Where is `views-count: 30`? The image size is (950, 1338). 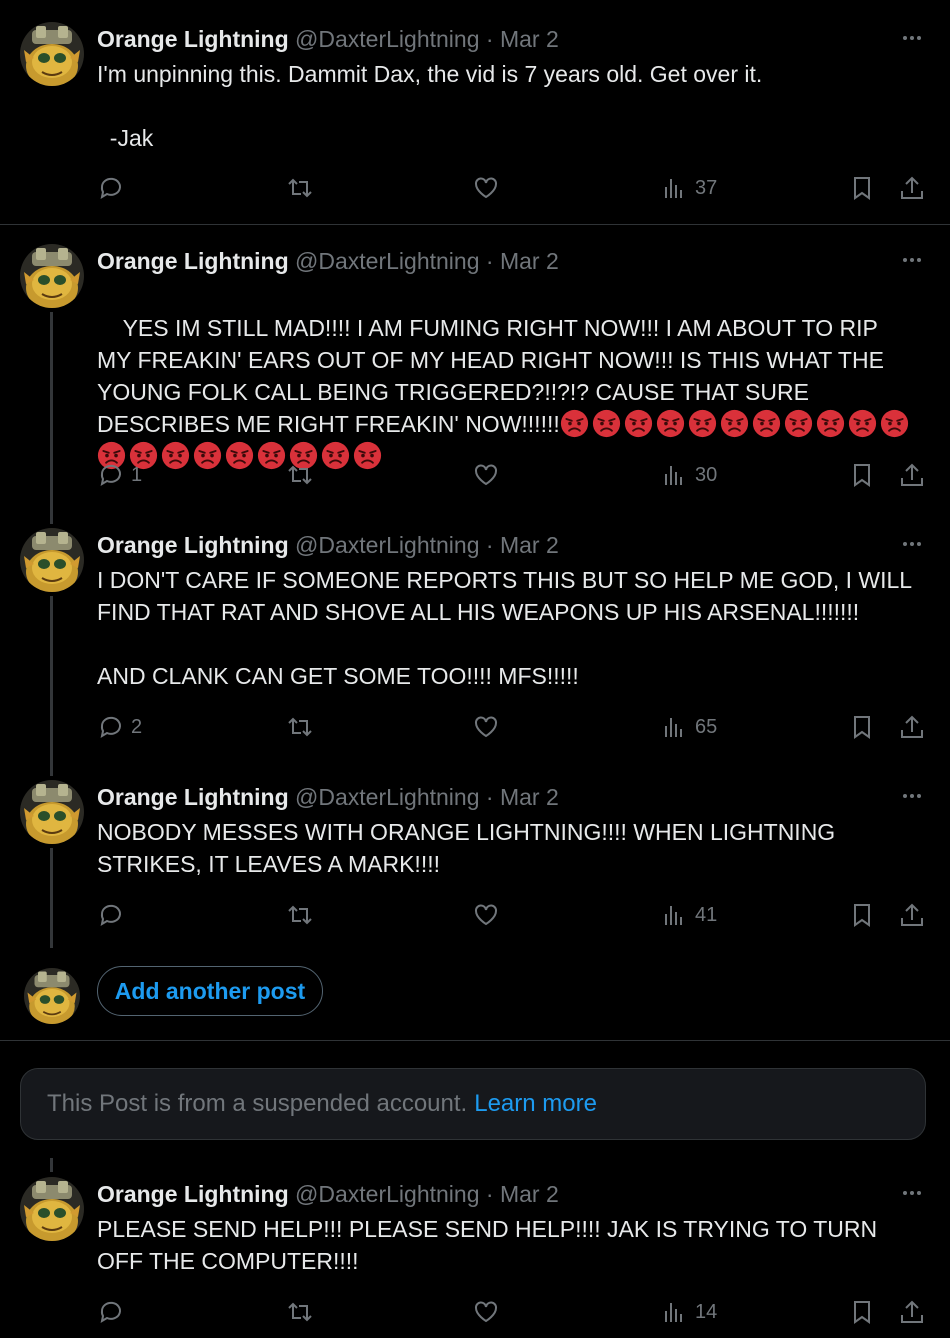 views-count: 30 is located at coordinates (706, 474).